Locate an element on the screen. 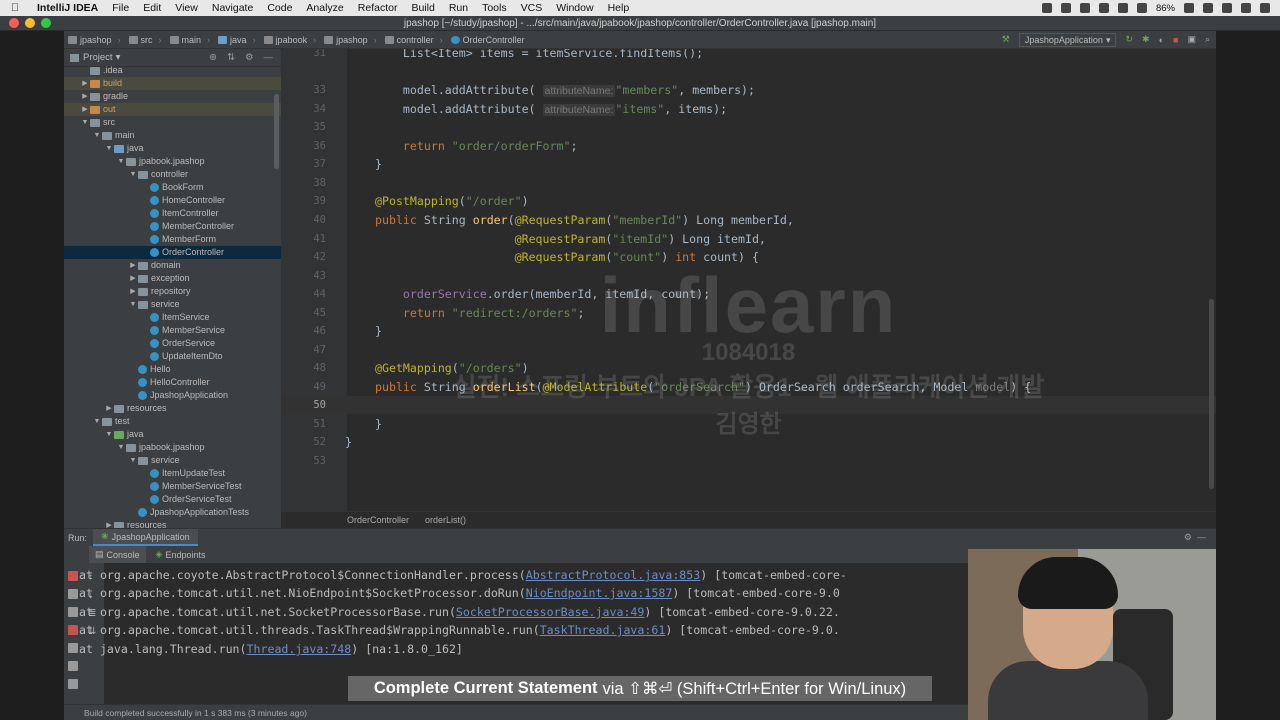 Image resolution: width=1280 pixels, height=720 pixels. tree-item: ▶ gradle is located at coordinates (172, 96).